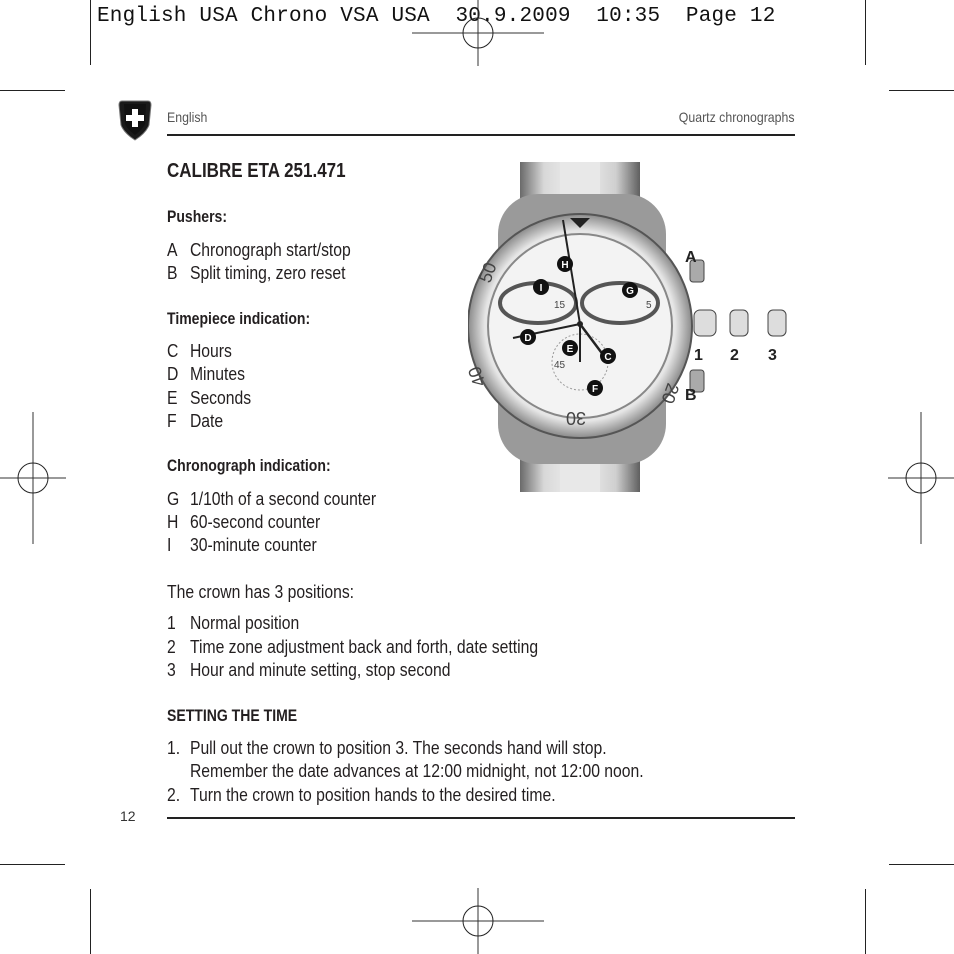 Image resolution: width=954 pixels, height=954 pixels. Describe the element at coordinates (772, 355) in the screenshot. I see `crown-position-3: 3` at that location.